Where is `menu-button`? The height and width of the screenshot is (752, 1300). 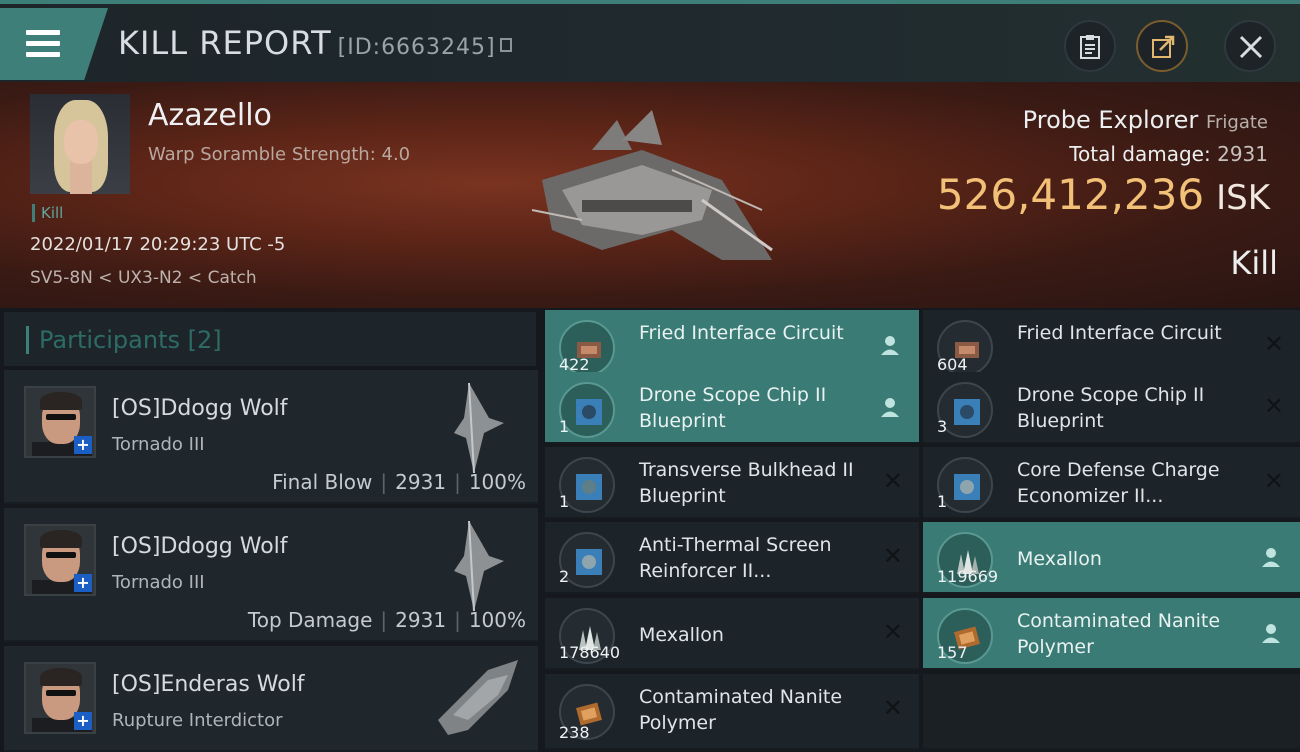 menu-button is located at coordinates (54, 44).